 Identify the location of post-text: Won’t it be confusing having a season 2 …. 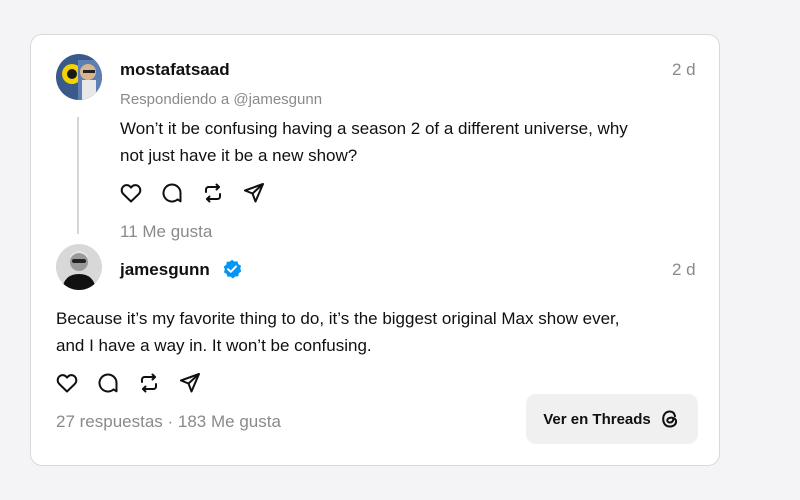
(415, 142).